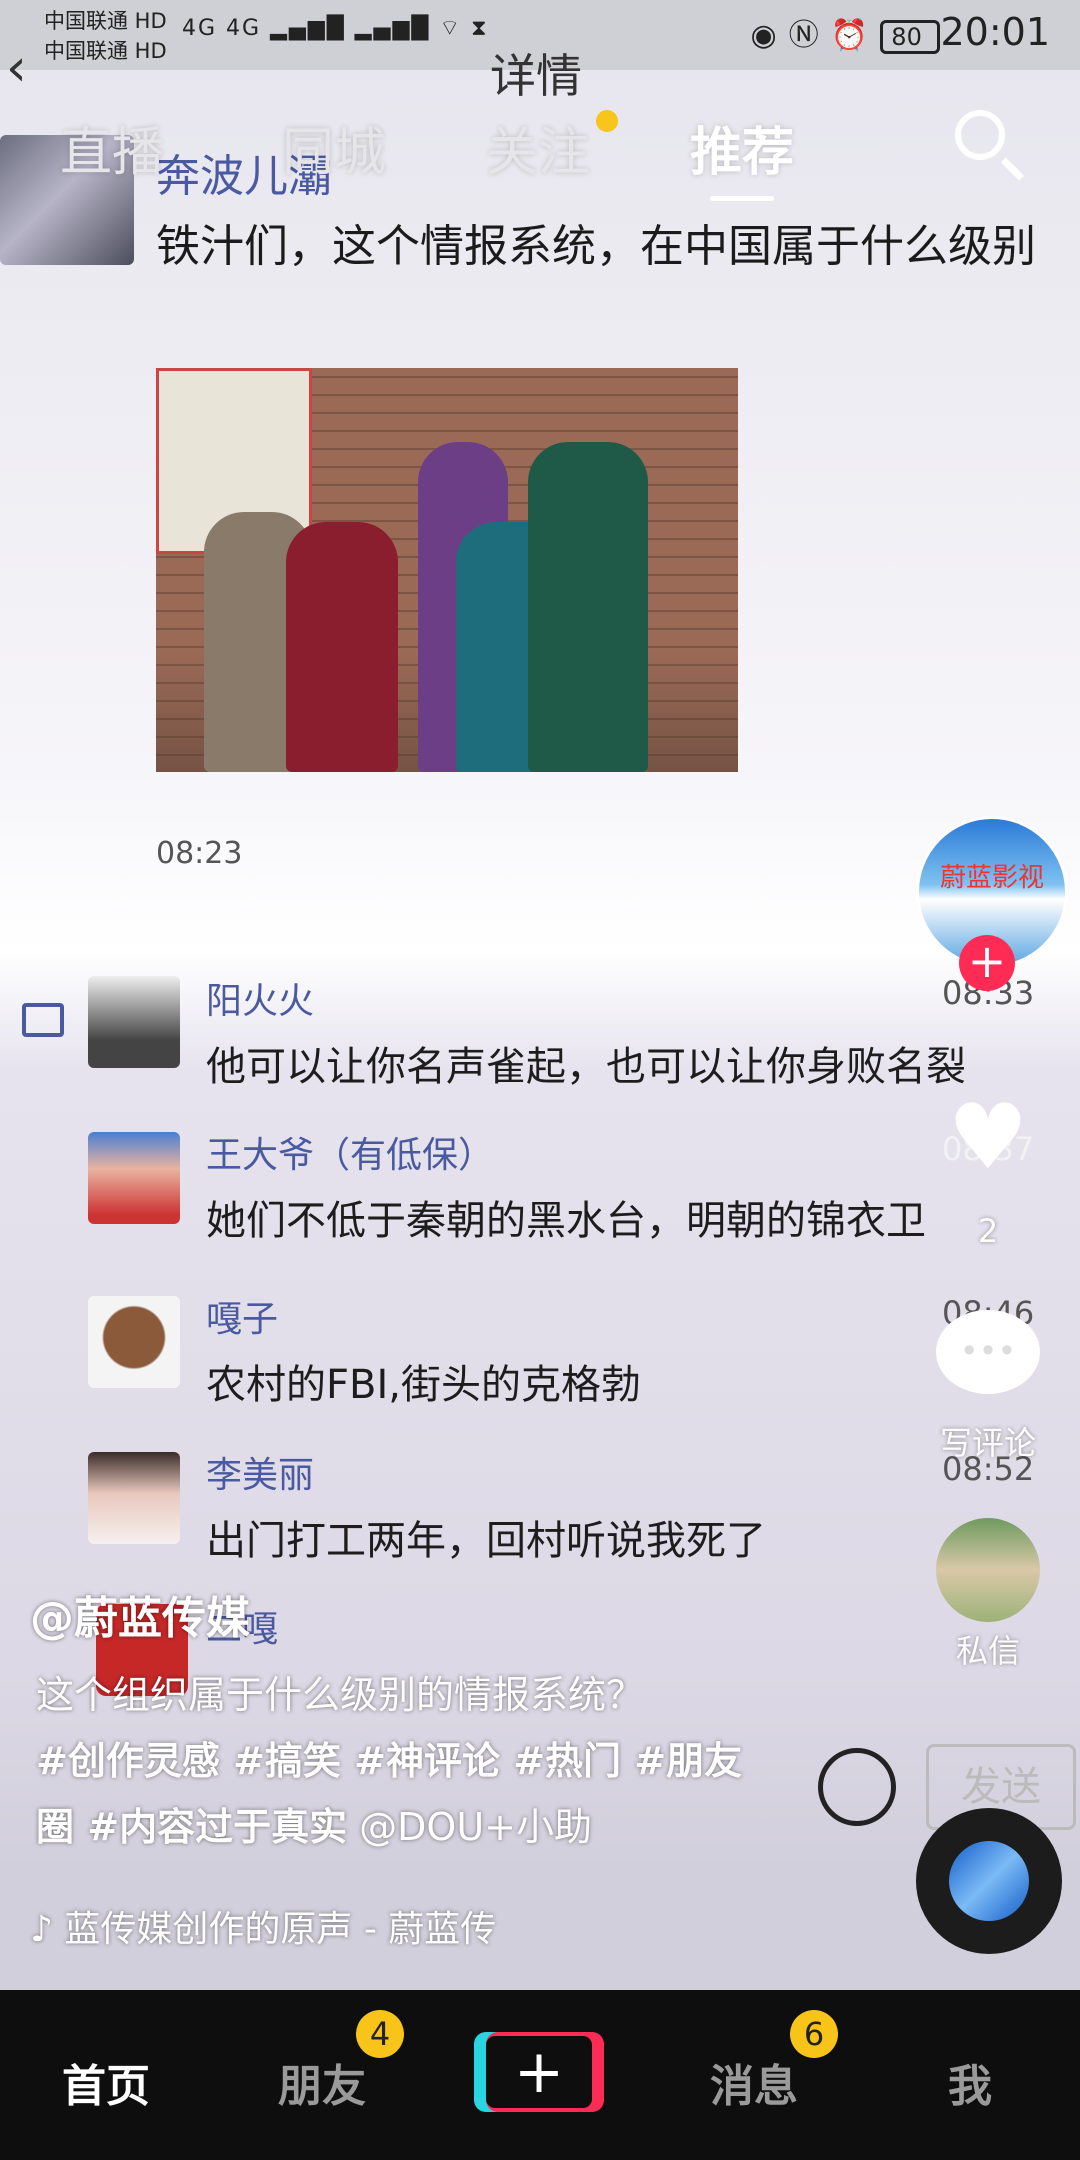 The width and height of the screenshot is (1080, 2160). I want to click on comment-text: 她们不低于秦朝的黑水台，明朝的锦衣卫, so click(566, 1221).